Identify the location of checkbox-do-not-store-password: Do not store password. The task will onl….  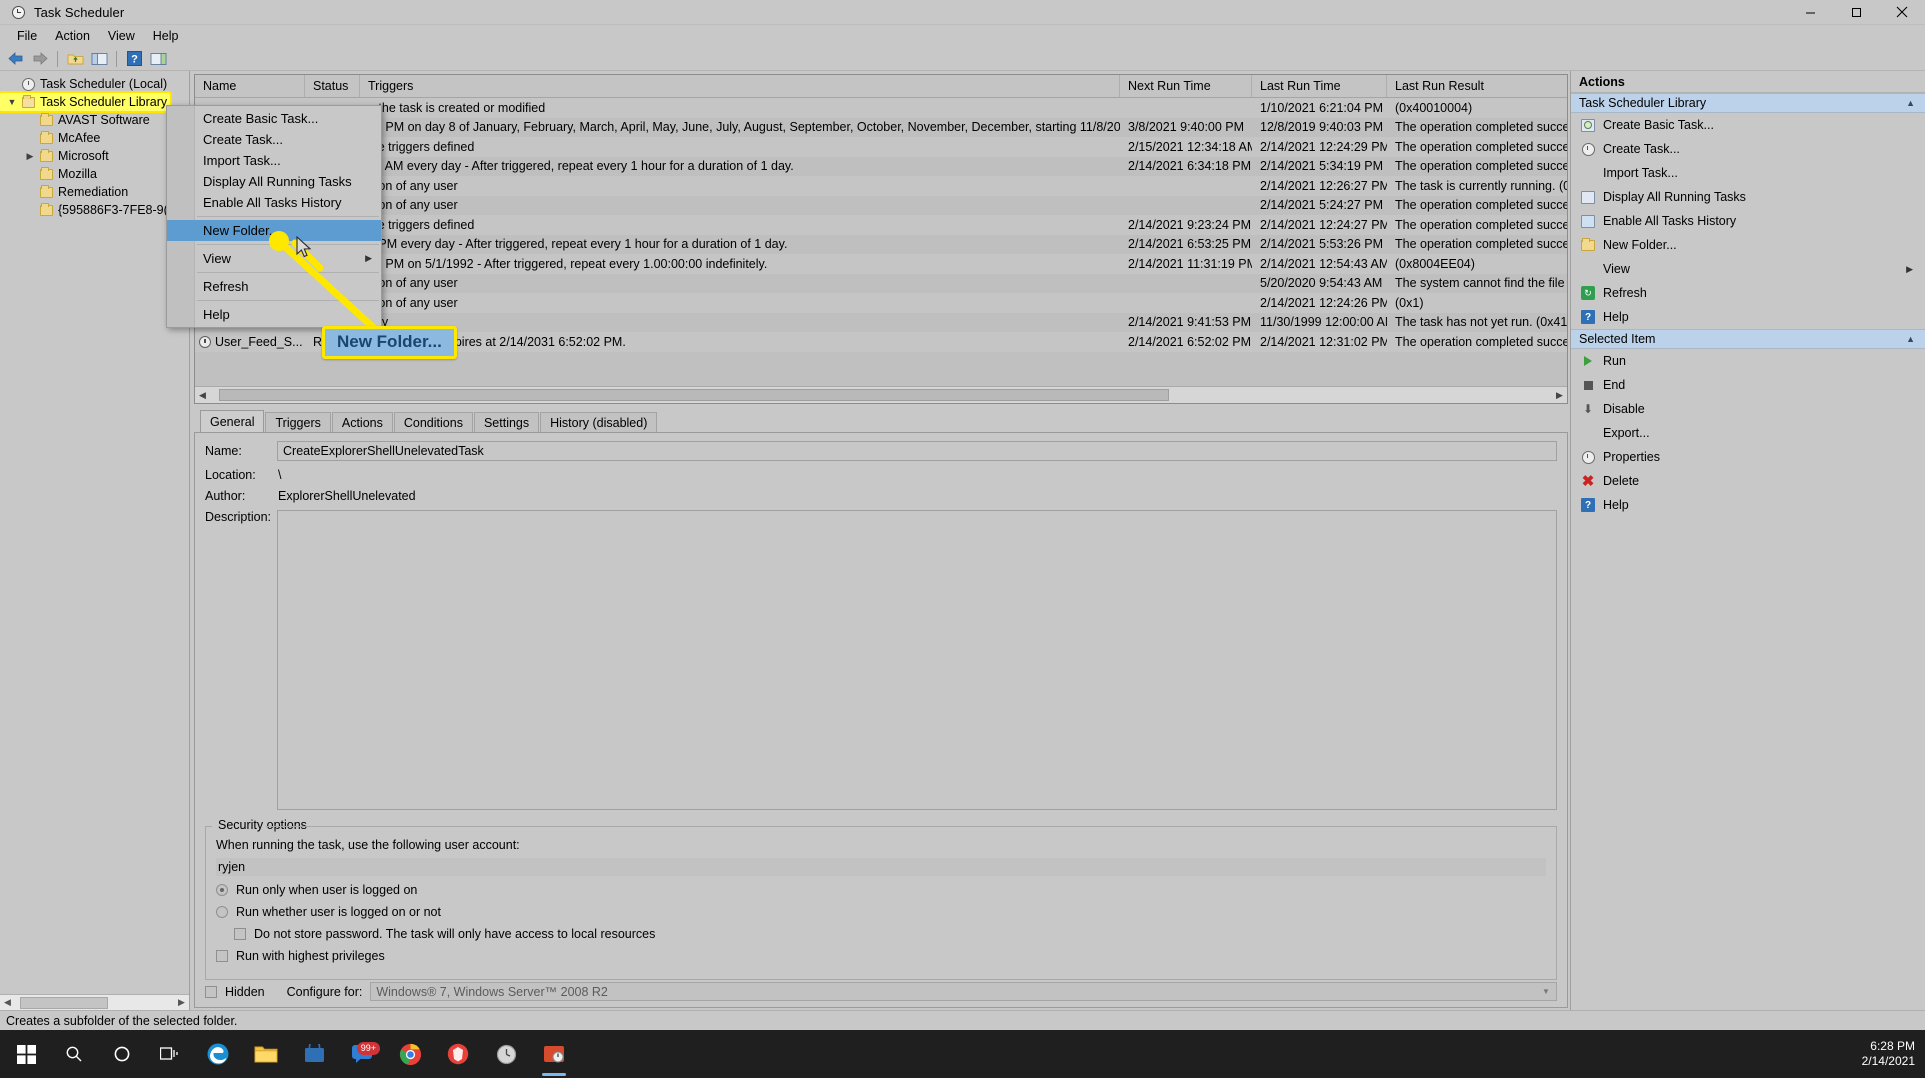
(890, 934).